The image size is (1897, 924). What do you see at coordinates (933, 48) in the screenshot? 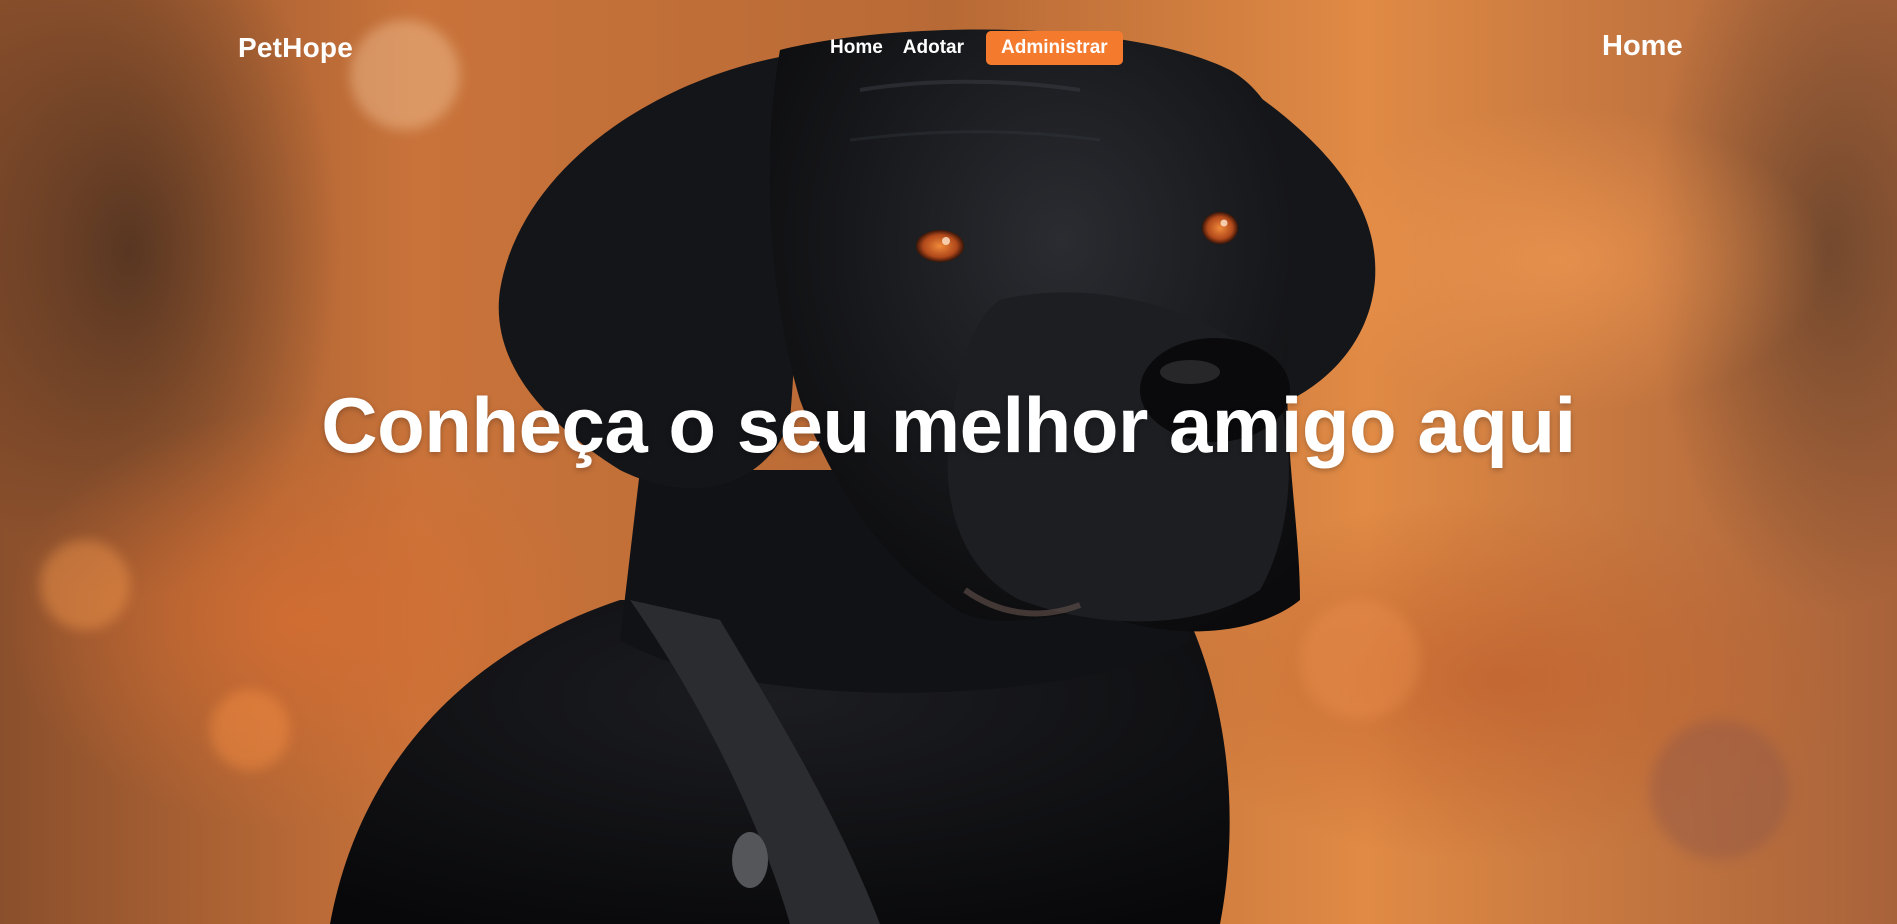
I see `nav-link-adotar: Adotar` at bounding box center [933, 48].